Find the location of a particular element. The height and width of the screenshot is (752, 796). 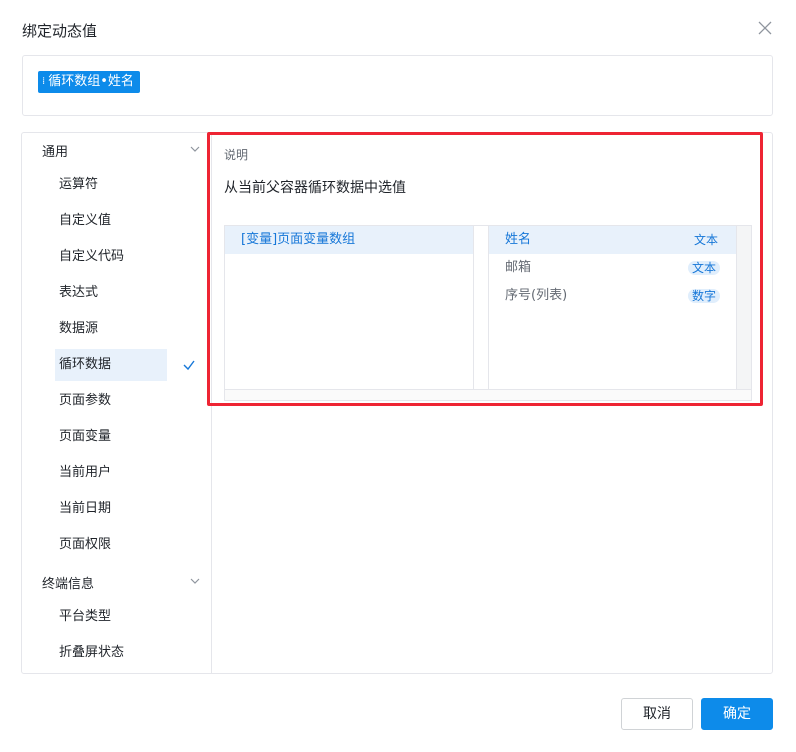

sidebar-item-datasource: 数据源 is located at coordinates (111, 329).